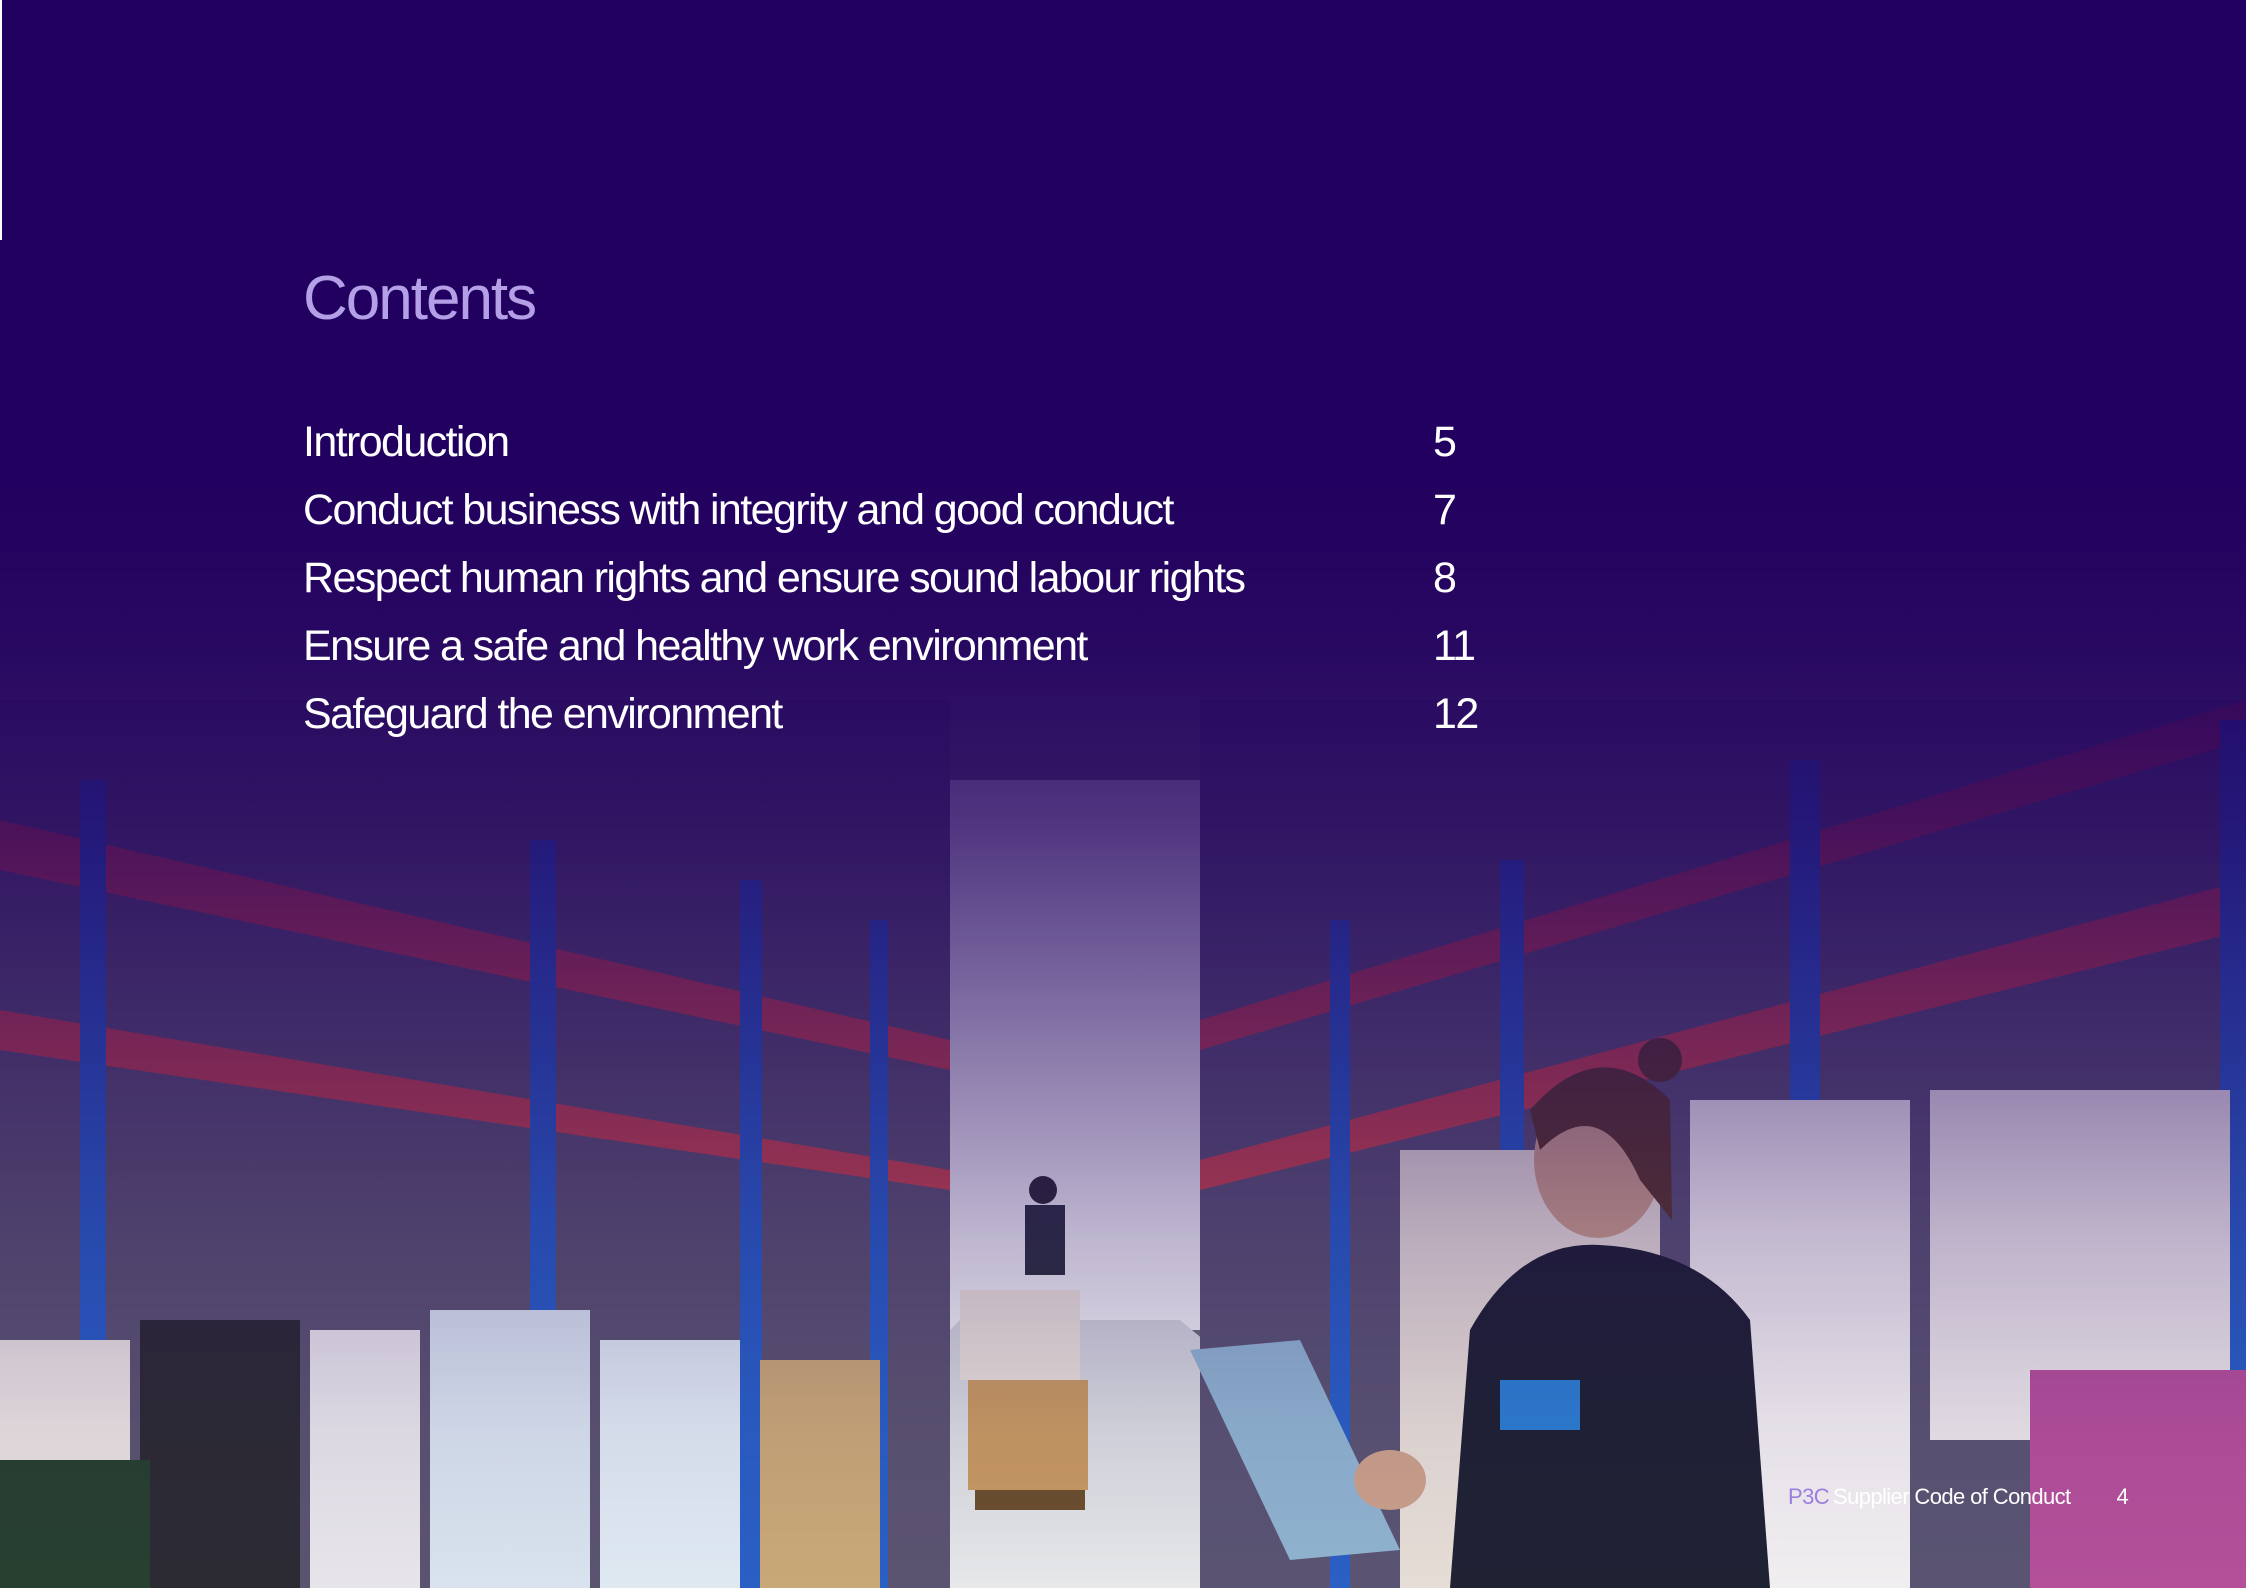  What do you see at coordinates (420, 298) in the screenshot?
I see `contents-title: Contents` at bounding box center [420, 298].